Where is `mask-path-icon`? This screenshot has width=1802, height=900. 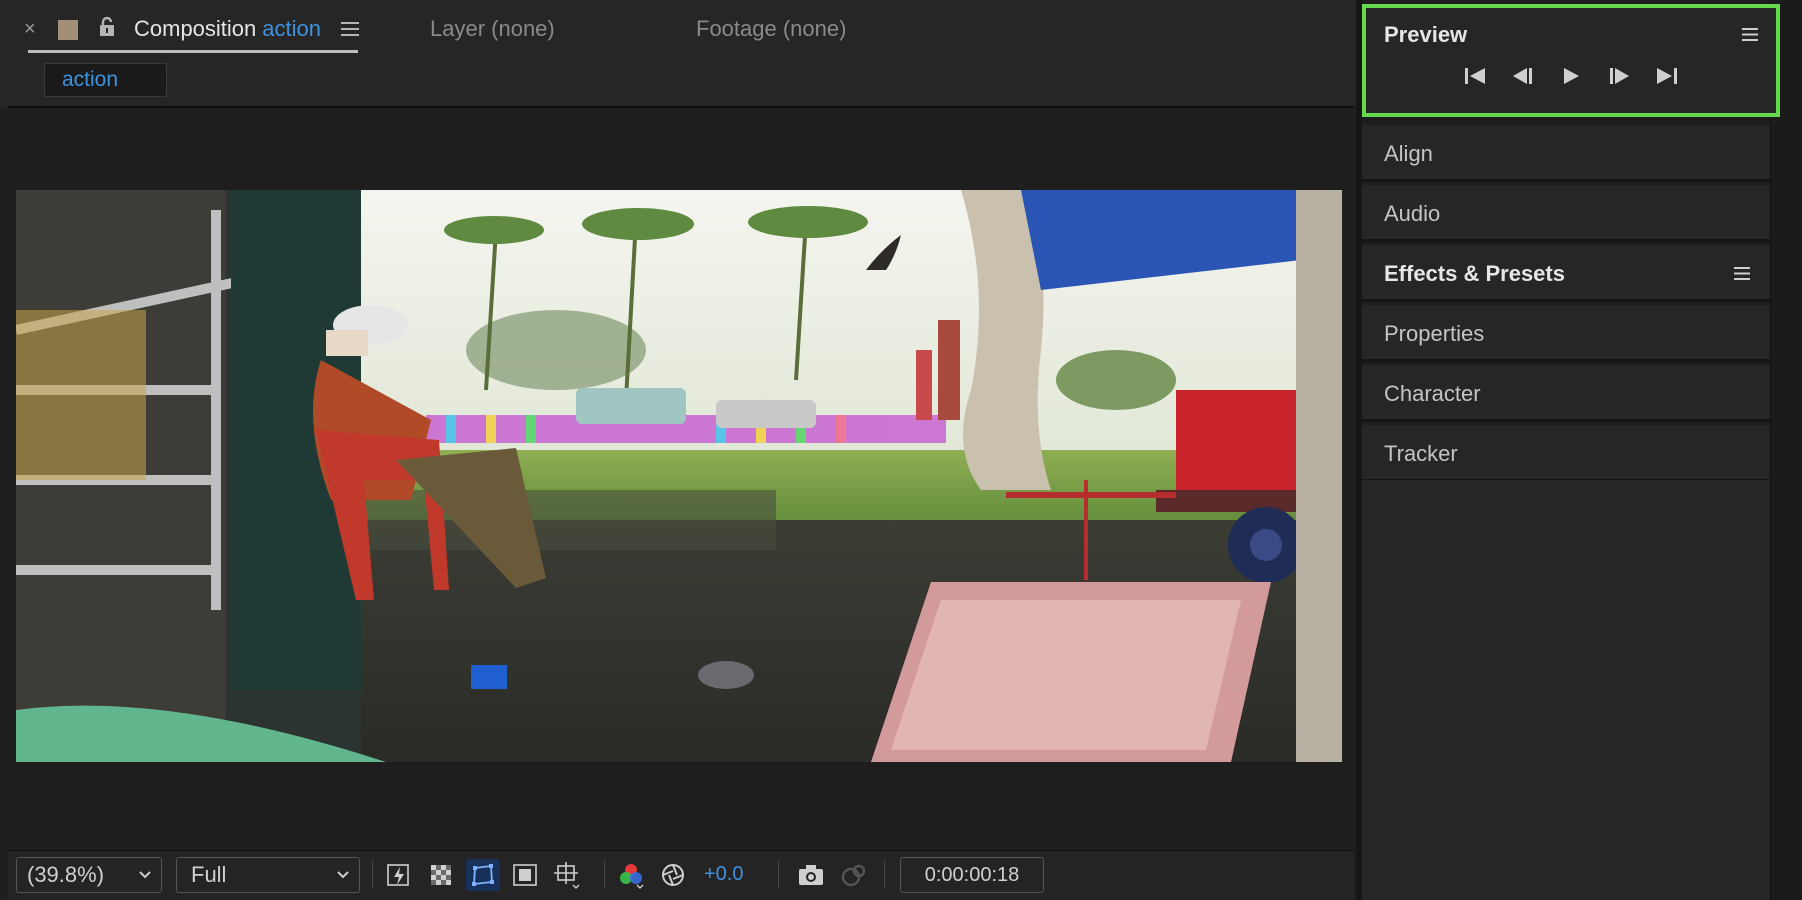 mask-path-icon is located at coordinates (483, 875).